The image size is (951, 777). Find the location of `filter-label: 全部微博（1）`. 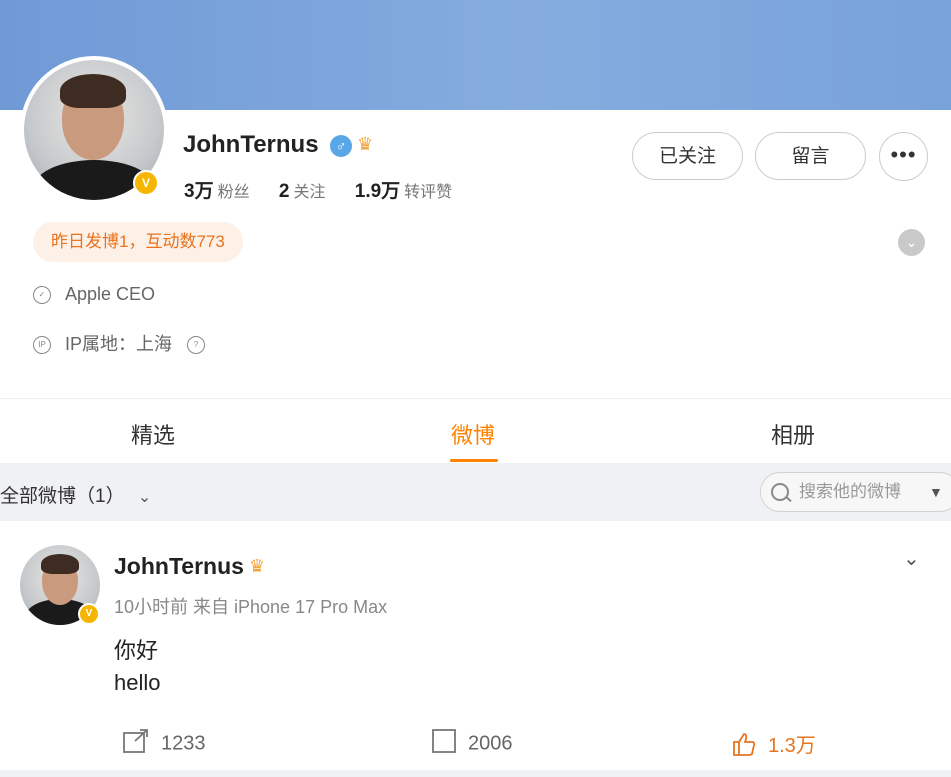

filter-label: 全部微博（1） is located at coordinates (62, 496).